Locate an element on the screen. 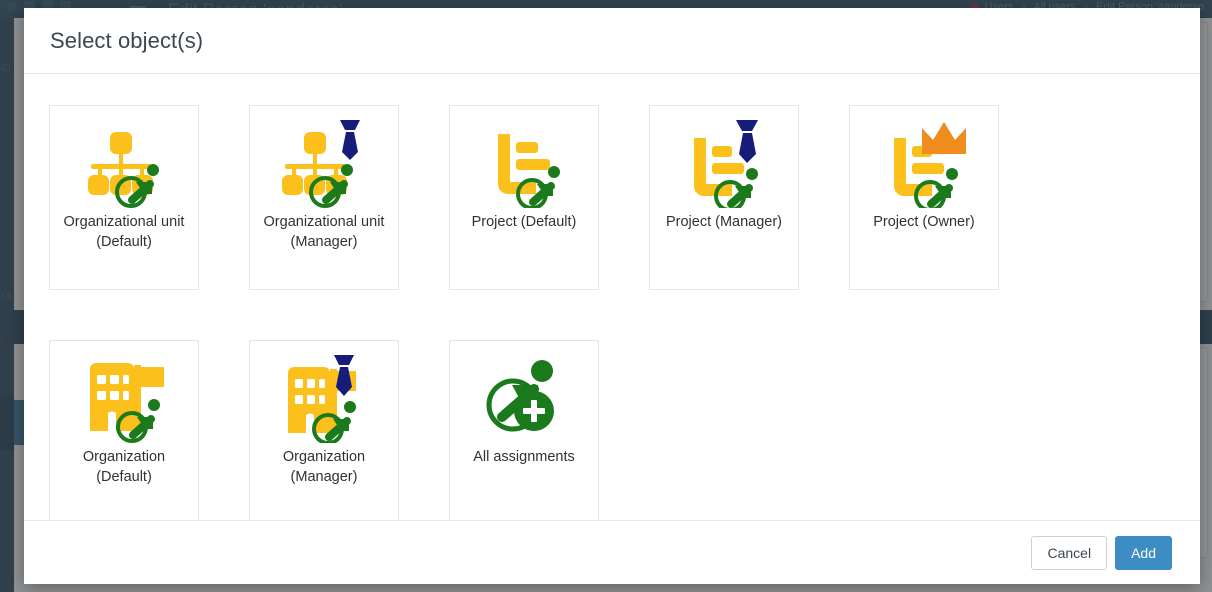  all-assignments-icon is located at coordinates (524, 397).